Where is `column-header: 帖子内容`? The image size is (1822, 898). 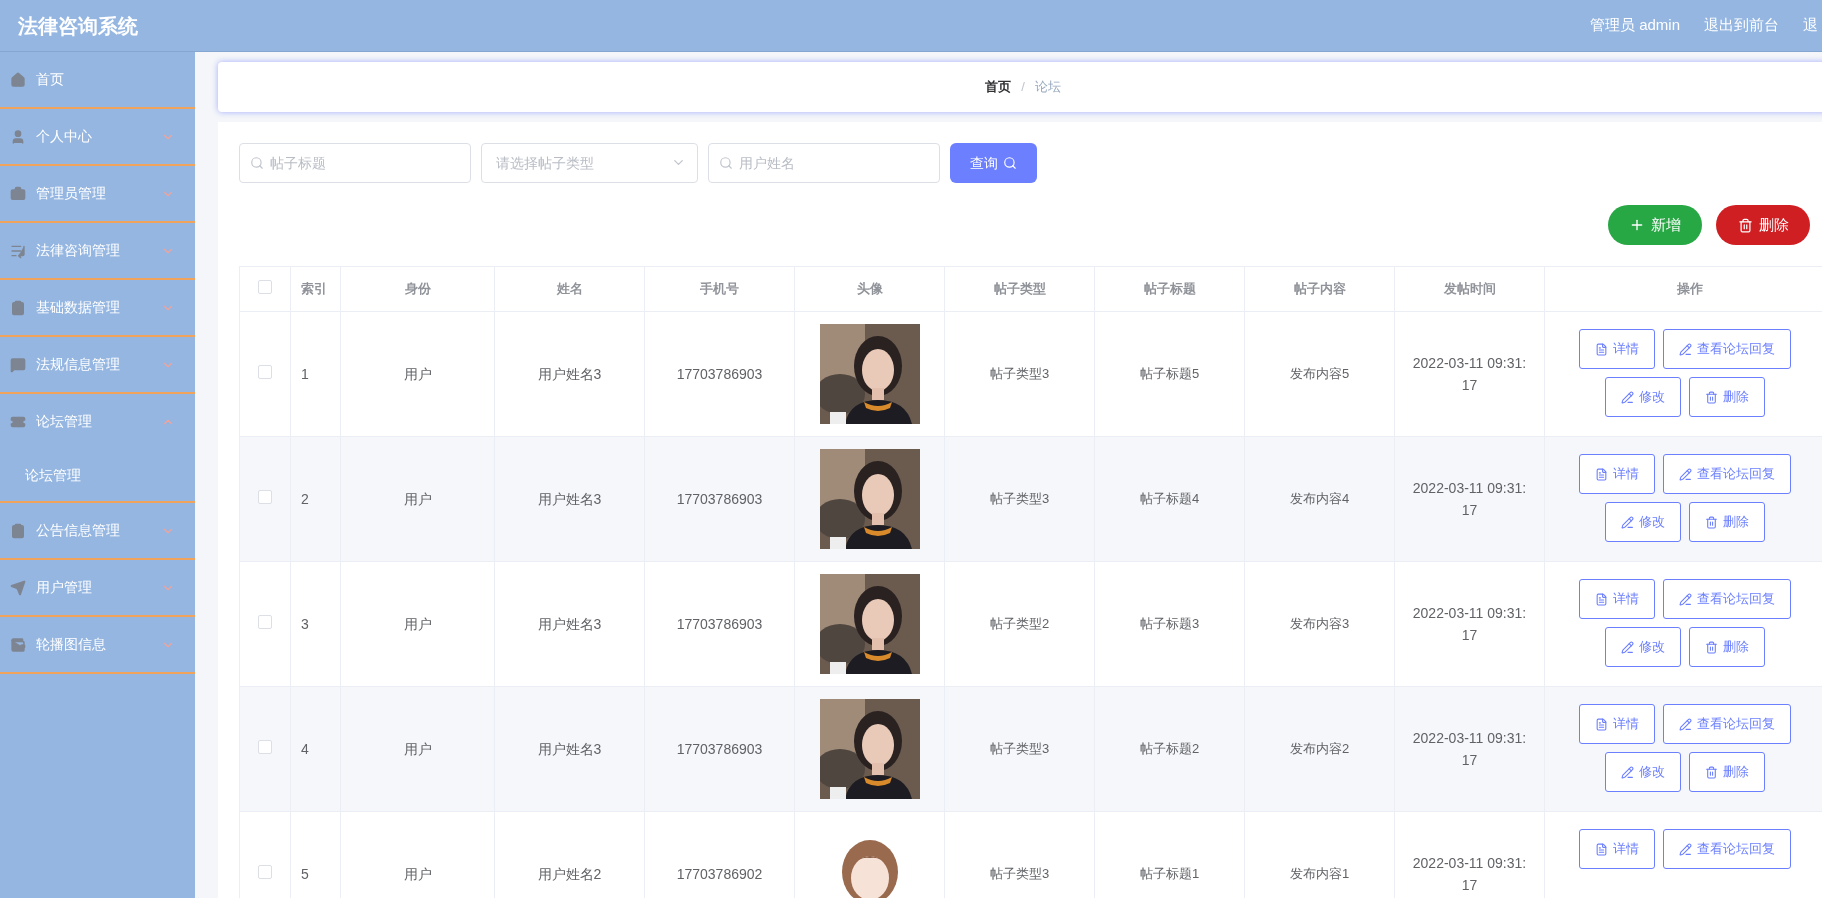
column-header: 帖子内容 is located at coordinates (1319, 289).